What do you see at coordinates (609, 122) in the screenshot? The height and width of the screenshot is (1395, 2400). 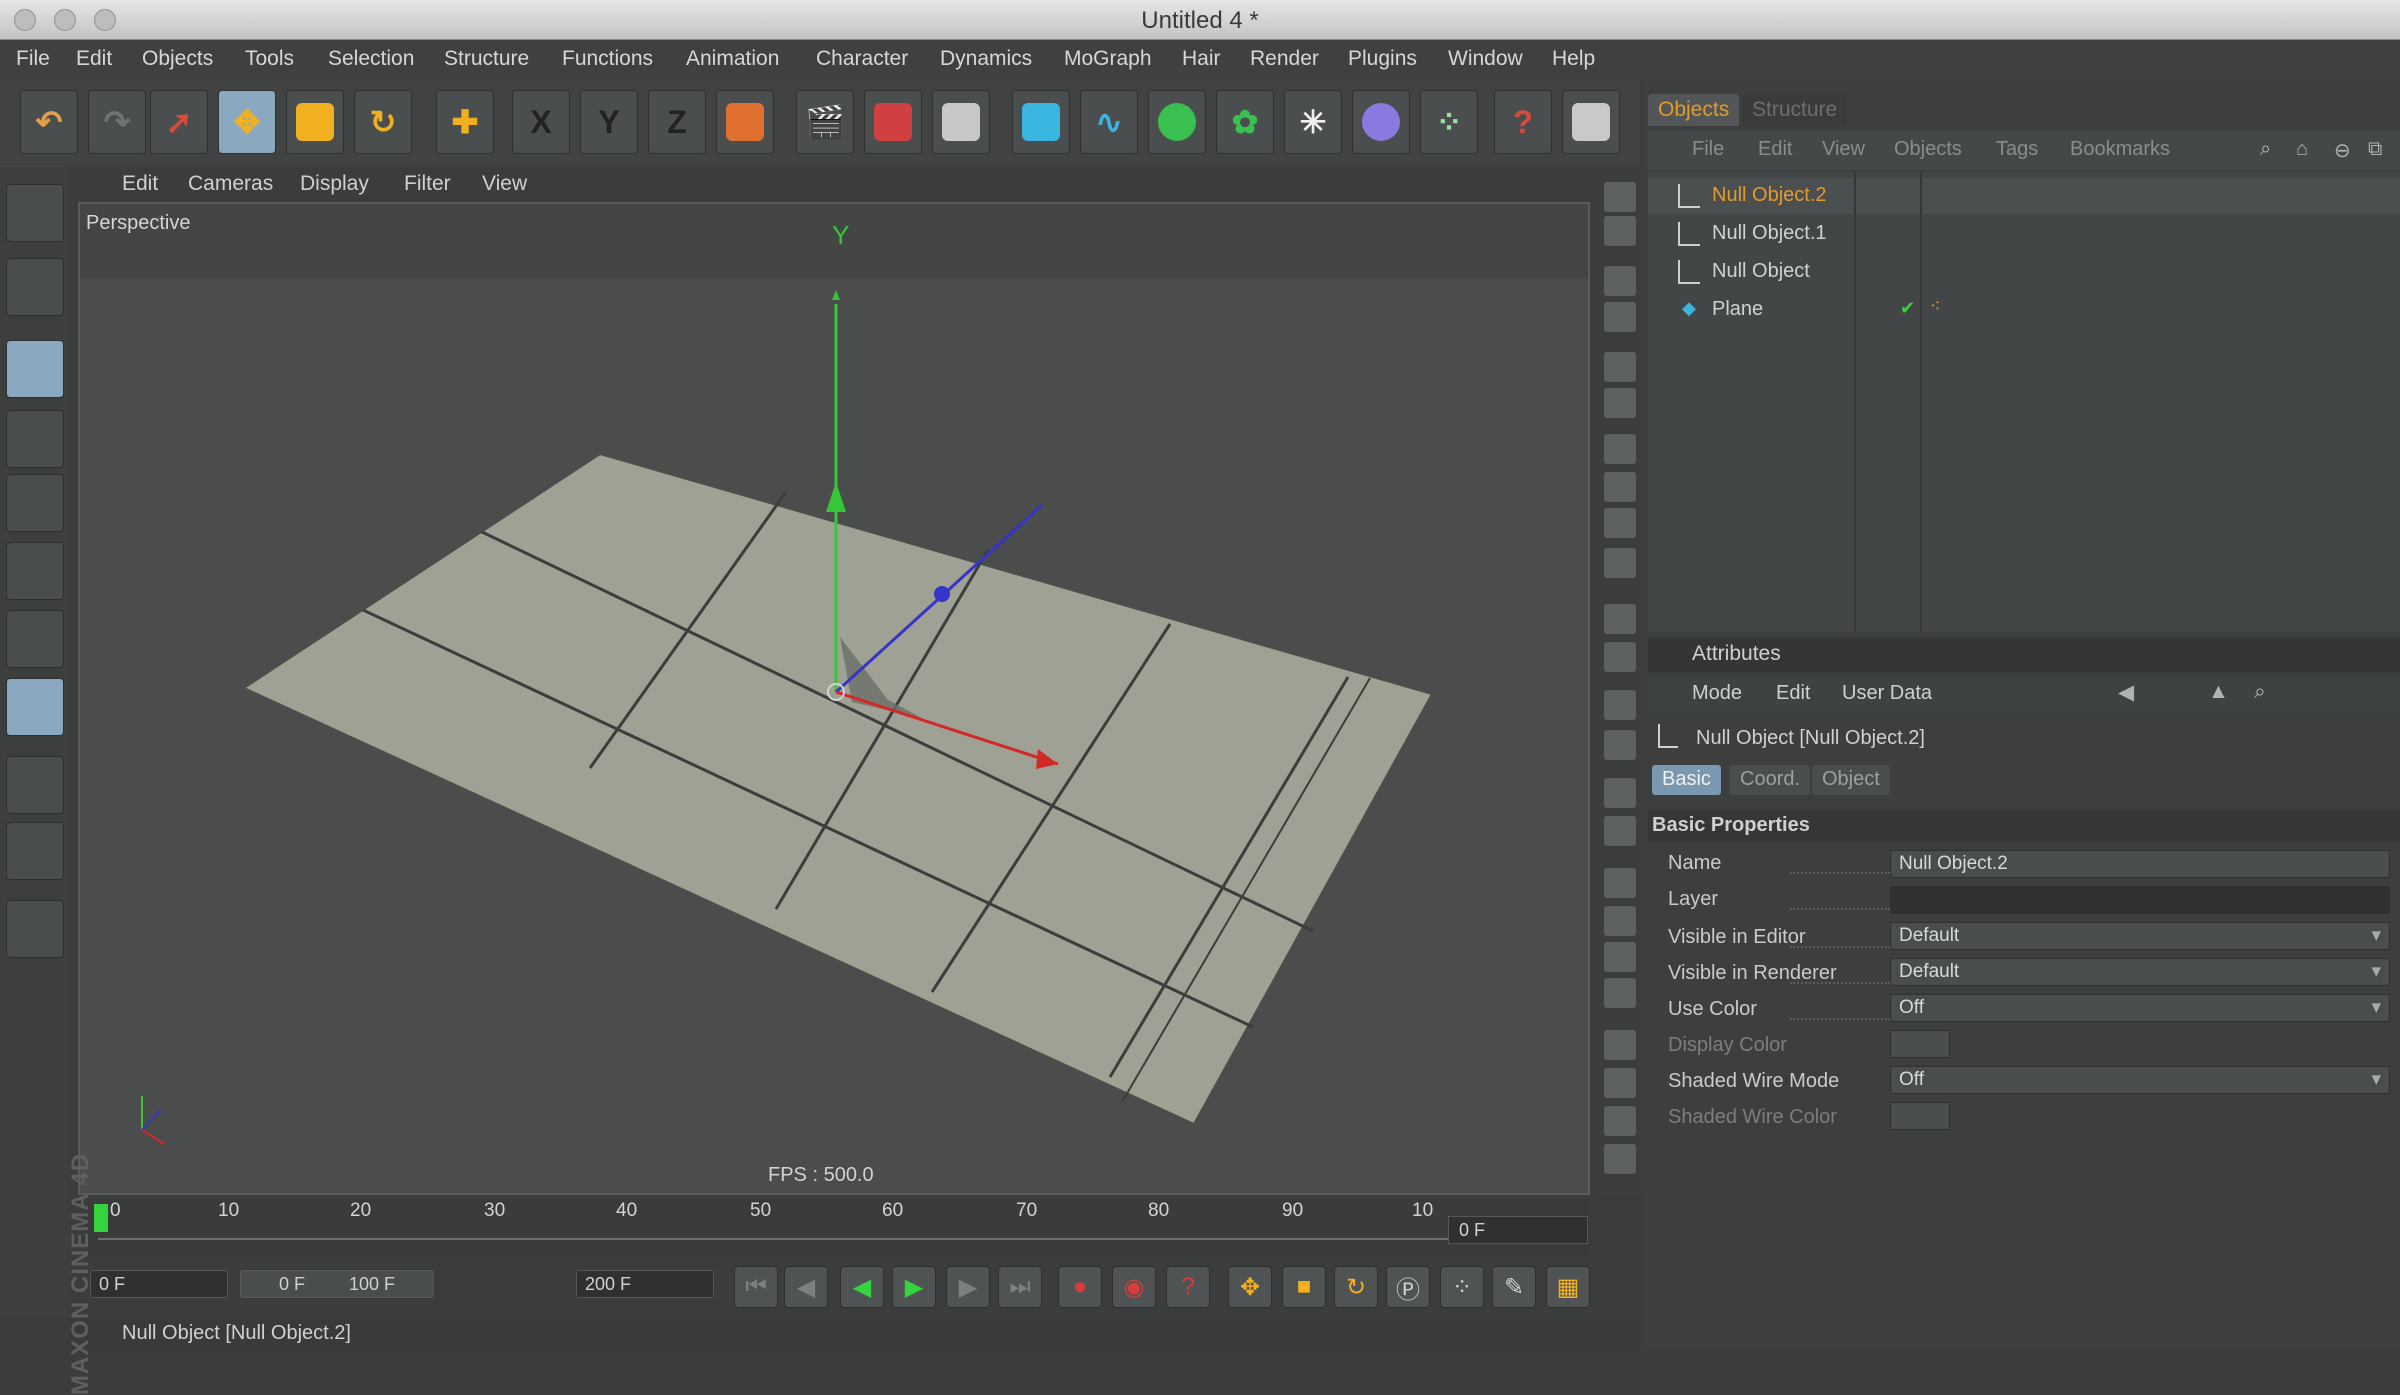 I see `y-axis-button: Y` at bounding box center [609, 122].